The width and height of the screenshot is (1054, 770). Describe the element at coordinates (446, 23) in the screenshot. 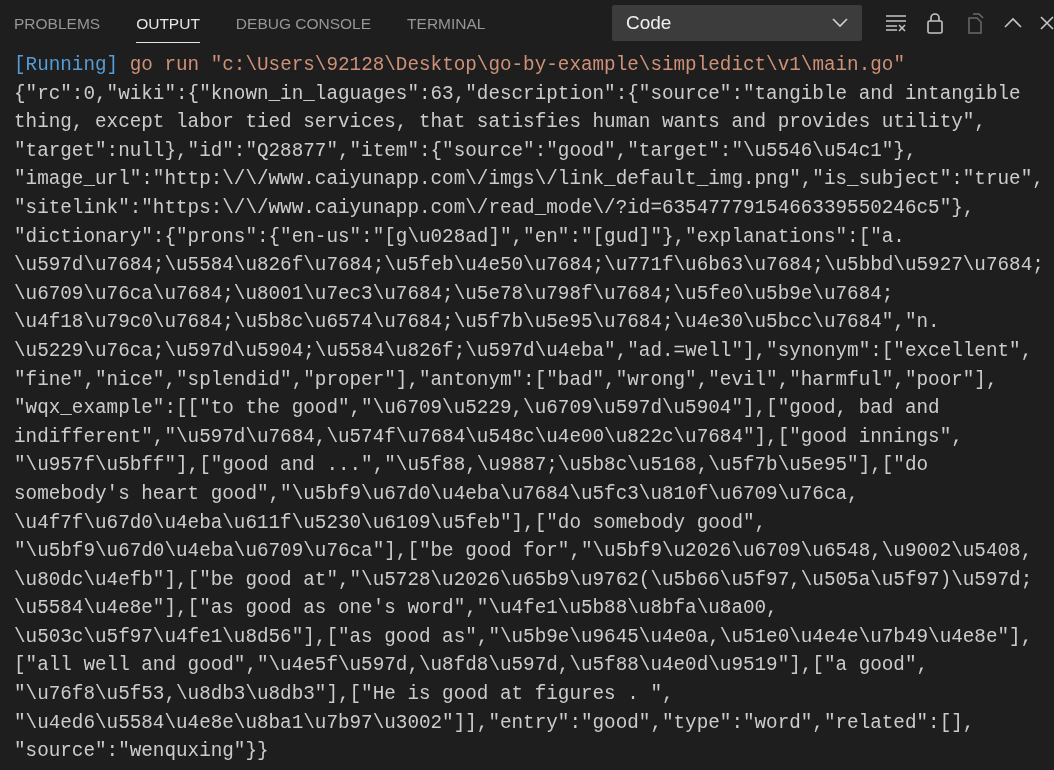

I see `panel-tab: TERMINAL` at that location.